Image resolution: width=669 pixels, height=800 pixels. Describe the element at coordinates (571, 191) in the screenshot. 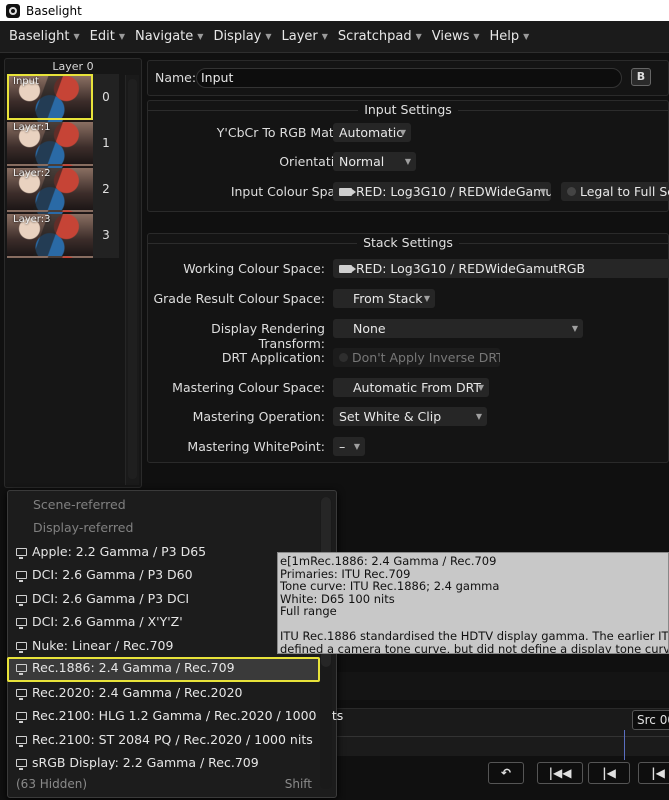

I see `radio-icon` at that location.